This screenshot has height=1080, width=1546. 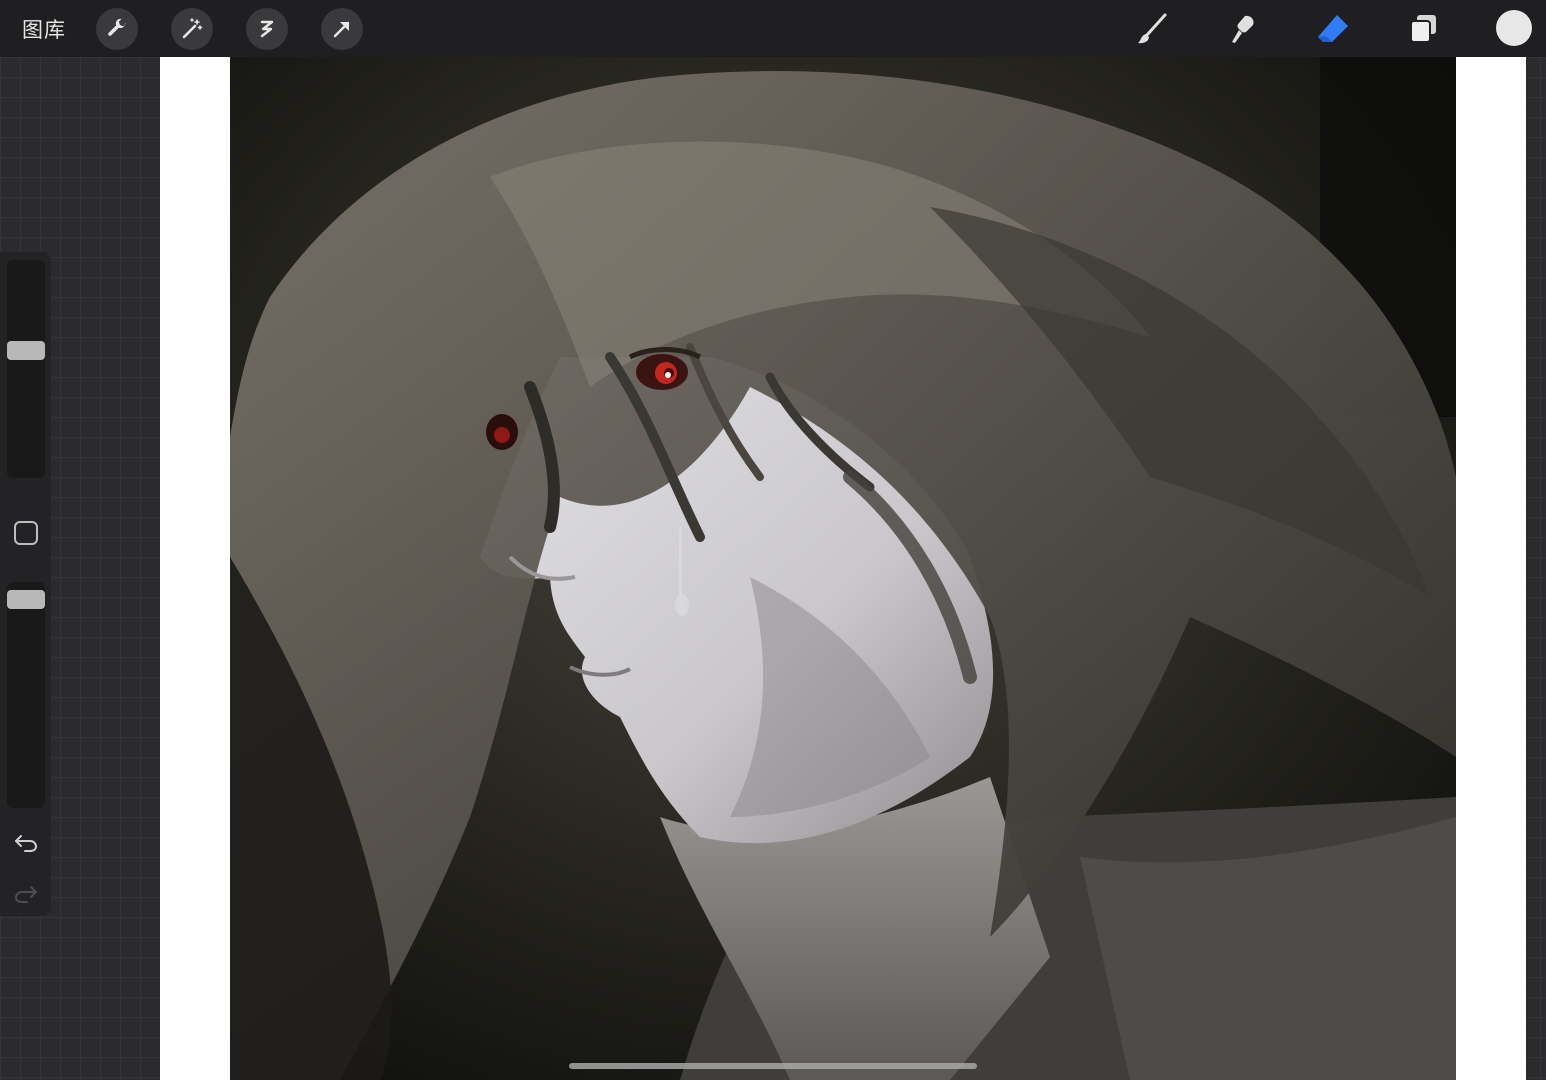 I want to click on layers-button, so click(x=1423, y=29).